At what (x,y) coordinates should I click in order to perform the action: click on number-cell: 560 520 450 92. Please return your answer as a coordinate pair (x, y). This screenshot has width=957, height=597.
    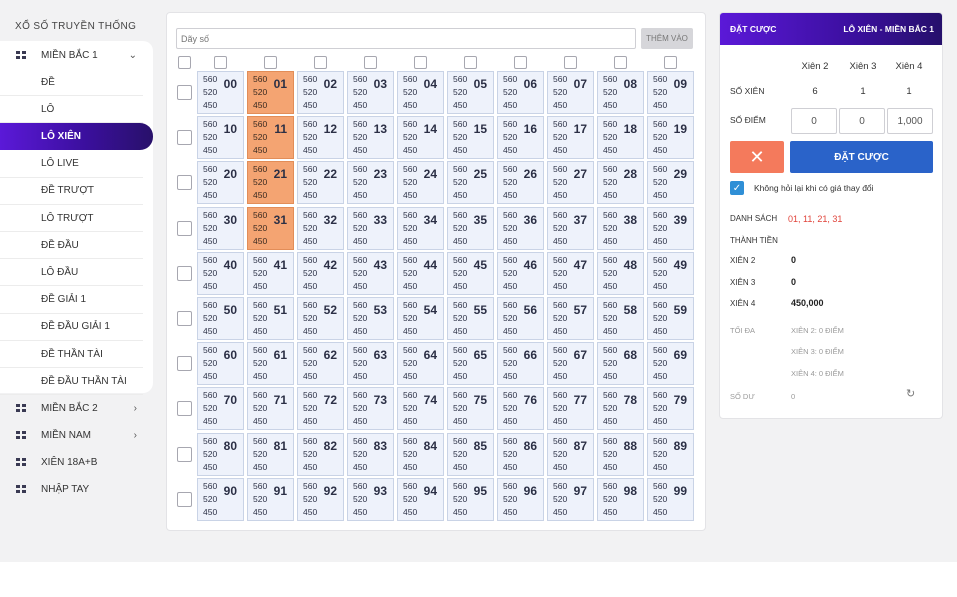
    Looking at the image, I should click on (320, 499).